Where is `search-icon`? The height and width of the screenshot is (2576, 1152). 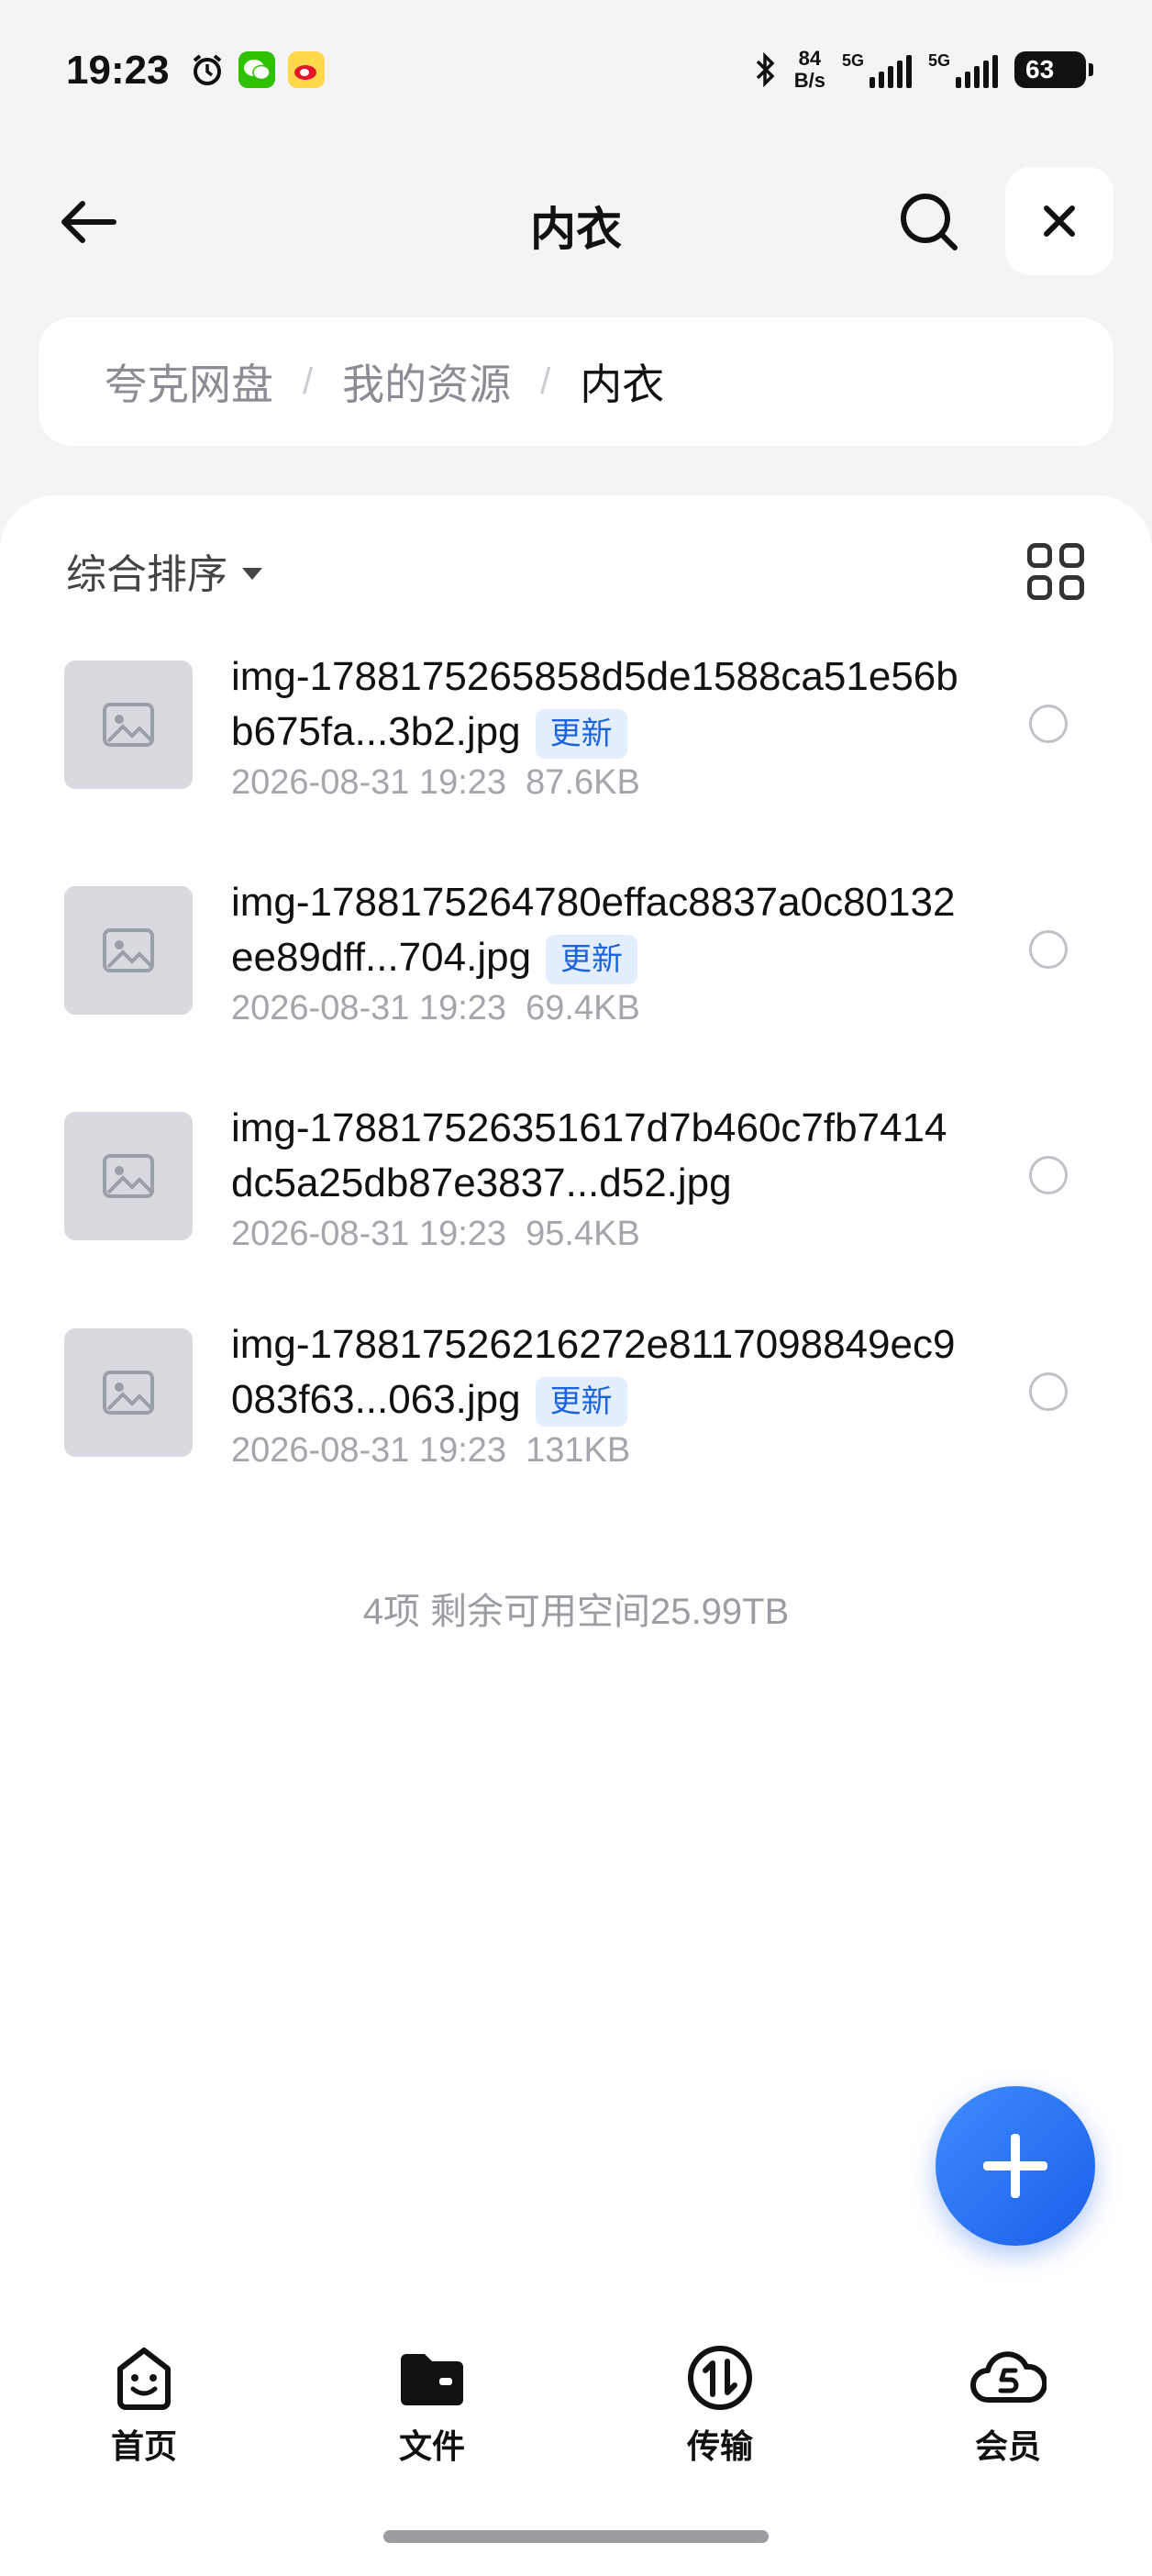 search-icon is located at coordinates (929, 222).